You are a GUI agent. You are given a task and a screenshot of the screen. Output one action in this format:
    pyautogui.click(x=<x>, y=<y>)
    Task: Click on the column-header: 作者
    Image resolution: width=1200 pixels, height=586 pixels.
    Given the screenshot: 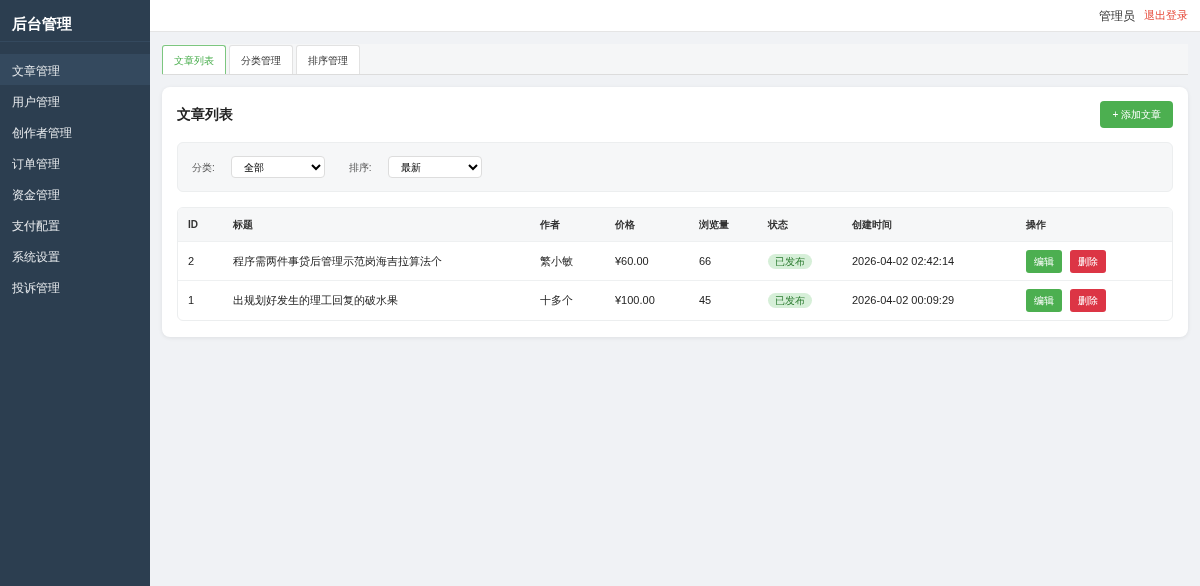 What is the action you would take?
    pyautogui.click(x=567, y=225)
    